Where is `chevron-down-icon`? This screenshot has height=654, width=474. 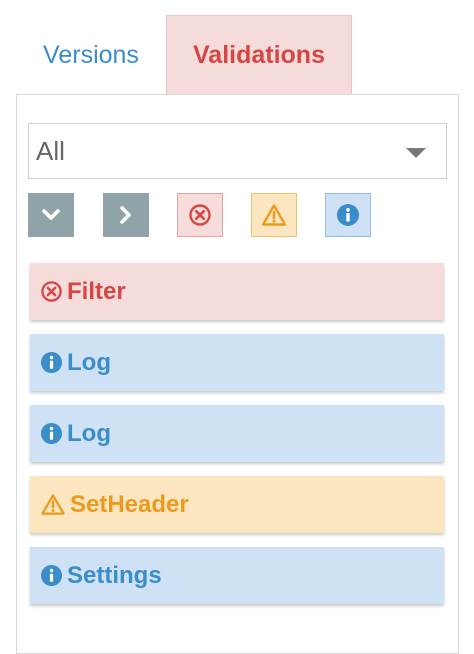
chevron-down-icon is located at coordinates (51, 214).